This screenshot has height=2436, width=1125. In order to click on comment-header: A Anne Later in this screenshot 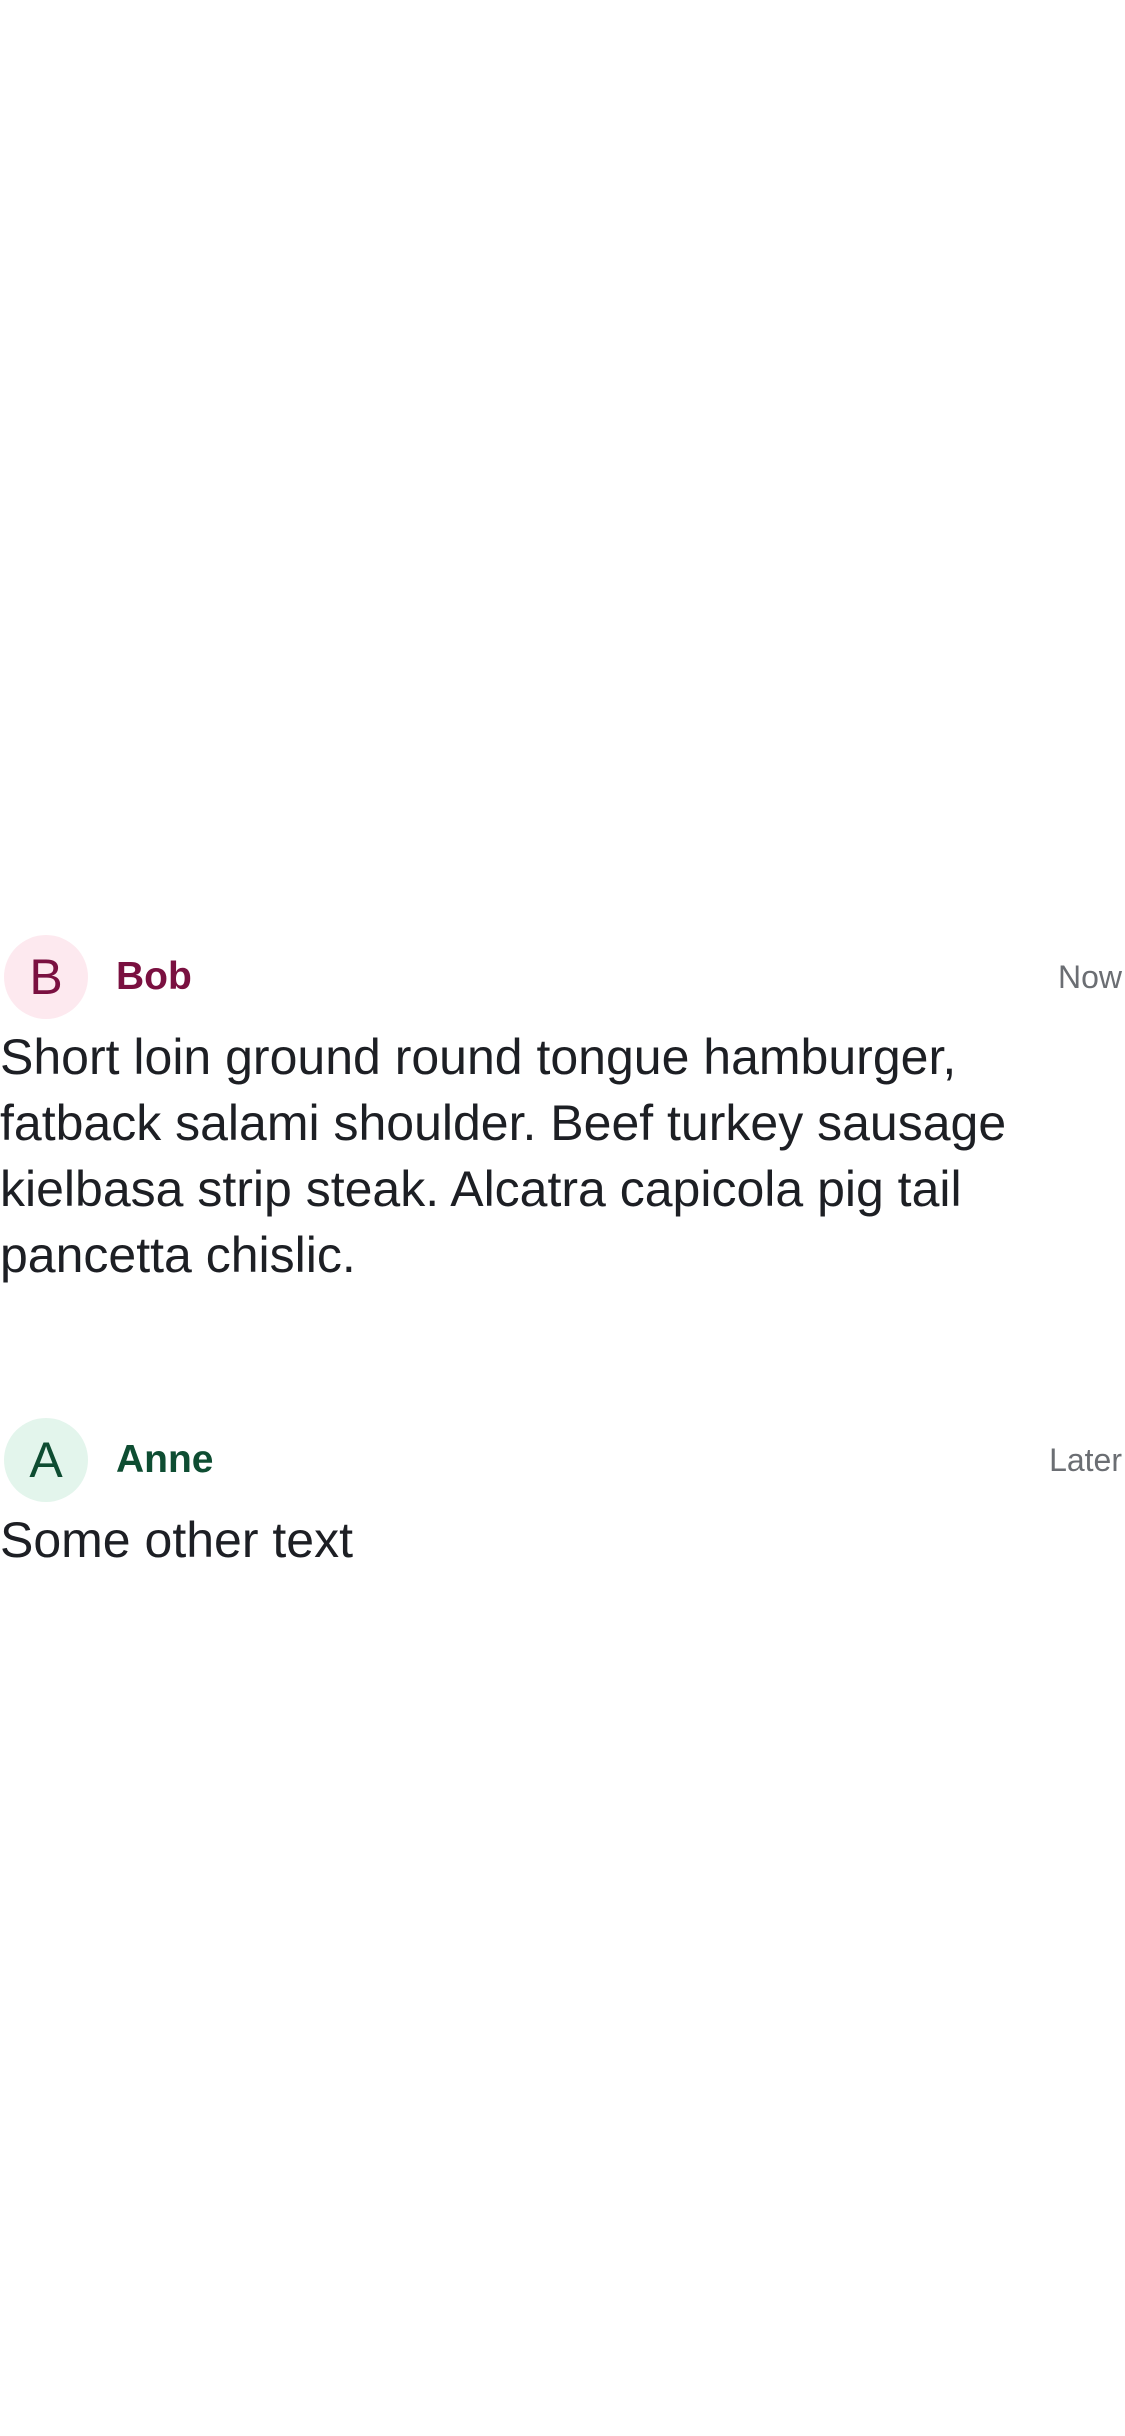, I will do `click(562, 1460)`.